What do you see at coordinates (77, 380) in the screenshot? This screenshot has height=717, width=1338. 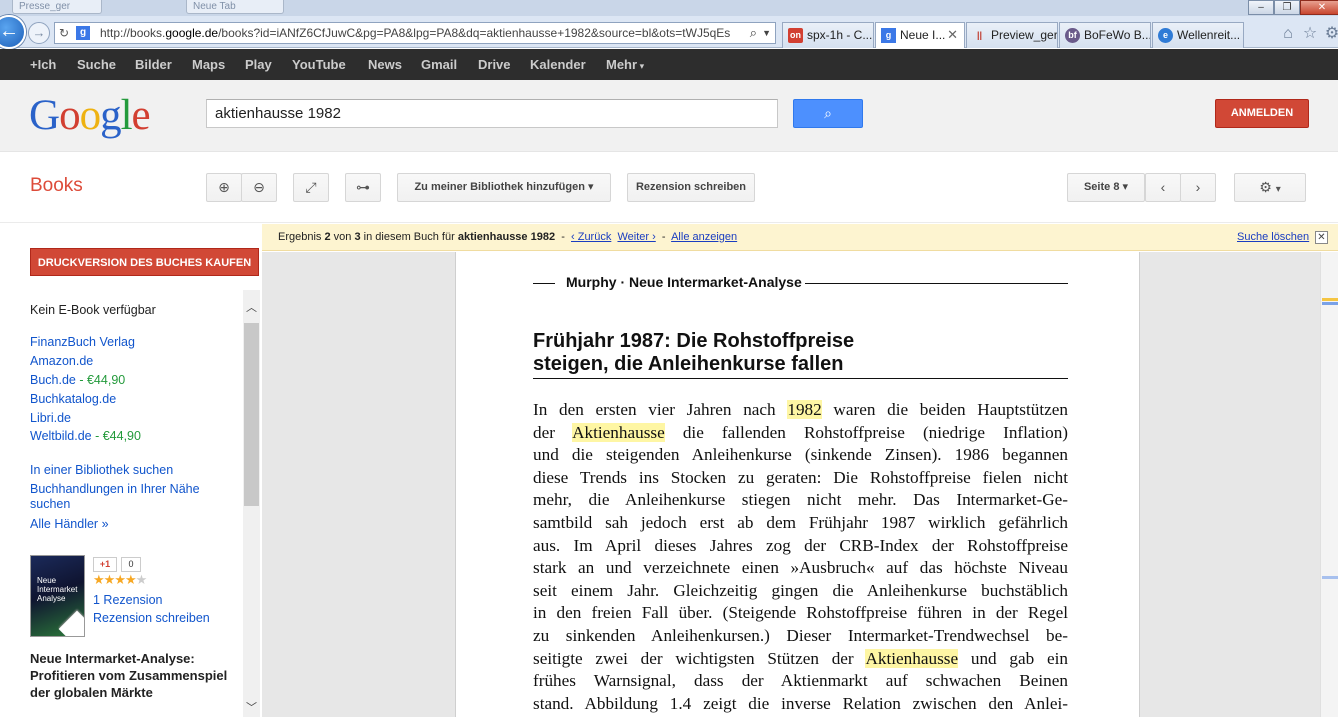 I see `seller-link: Buch.de - €44,90` at bounding box center [77, 380].